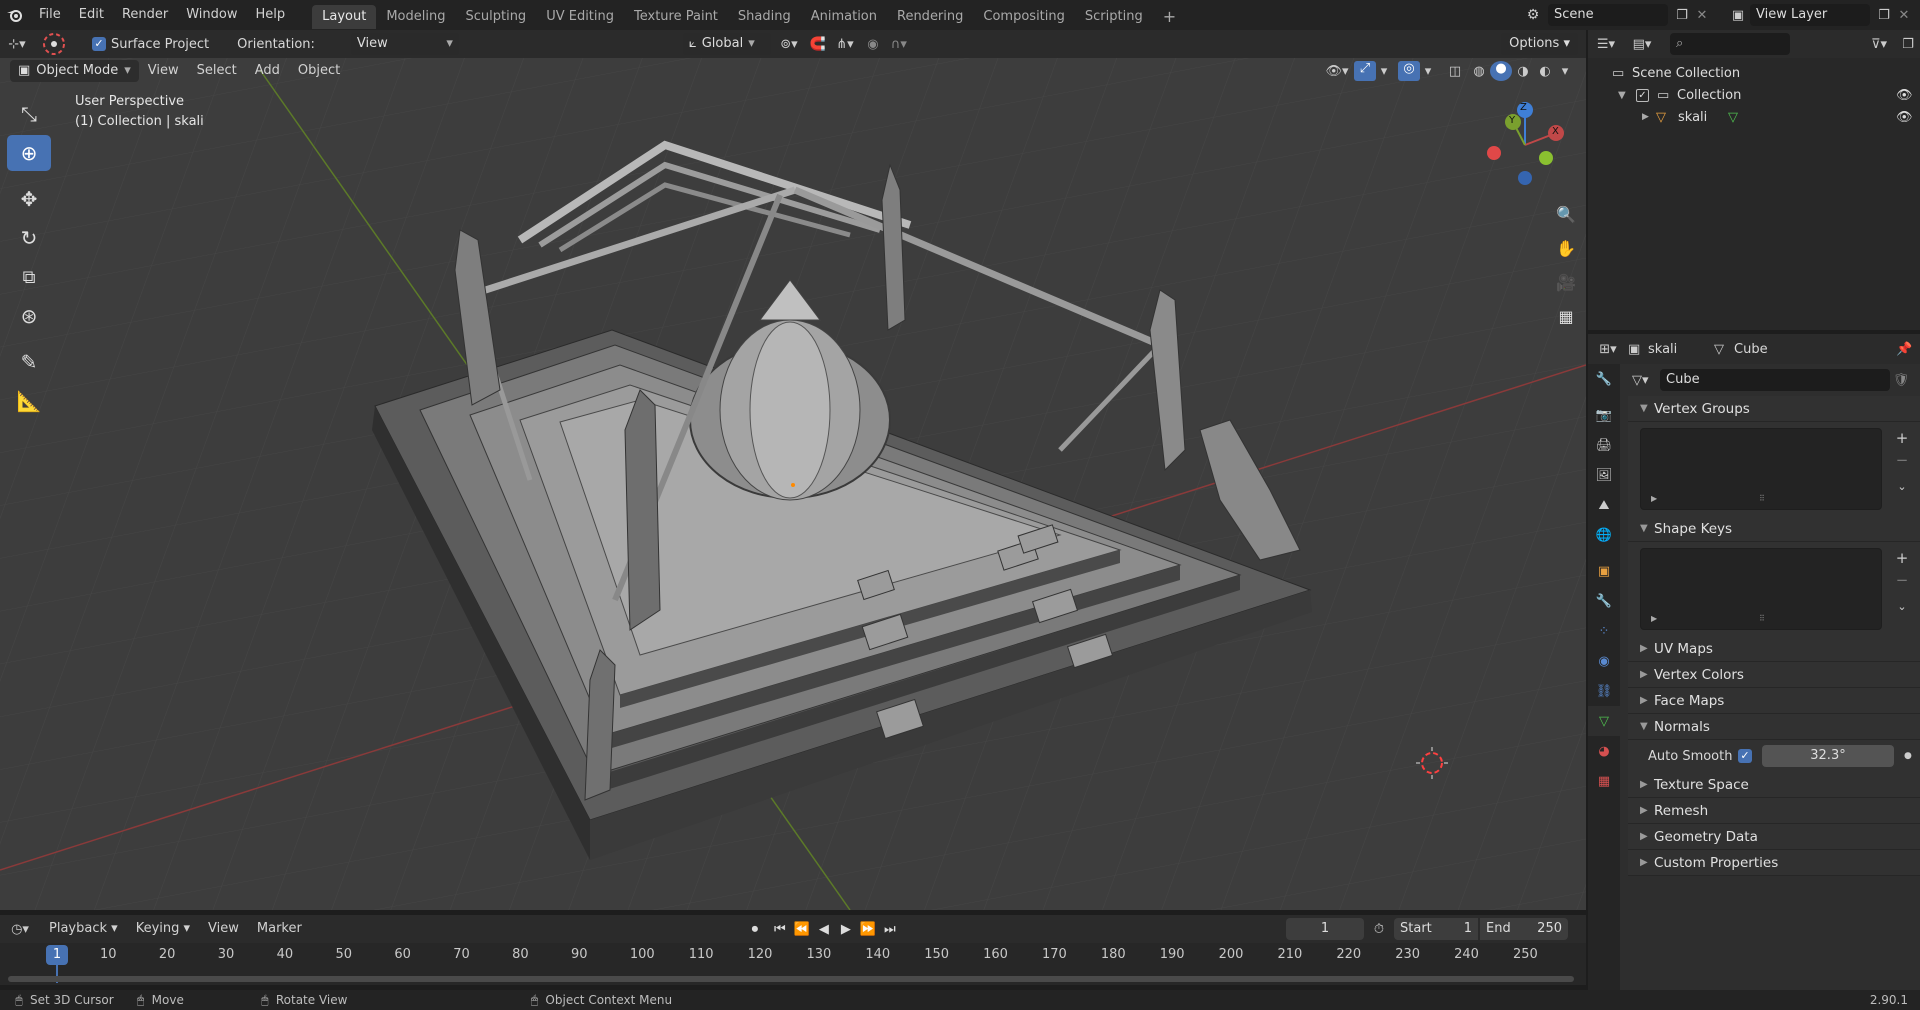  Describe the element at coordinates (1644, 380) in the screenshot. I see `mesh-data-icon: ▽▾` at that location.